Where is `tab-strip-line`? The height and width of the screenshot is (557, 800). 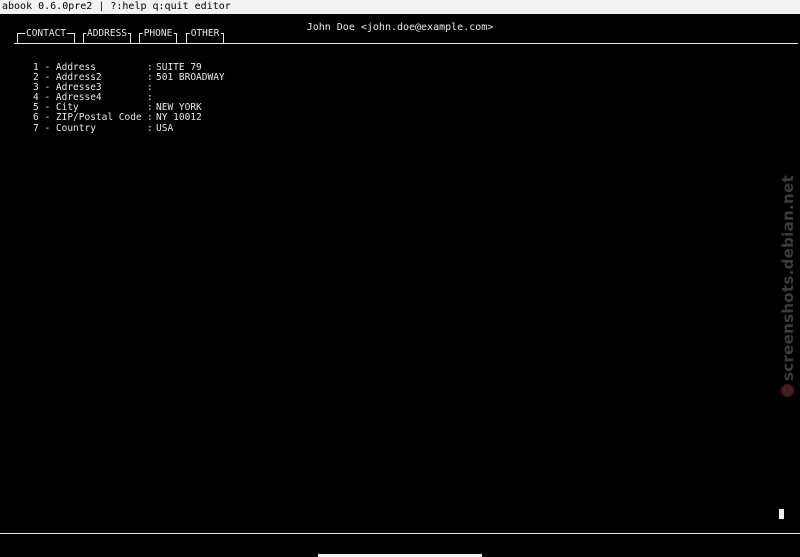
tab-strip-line is located at coordinates (406, 43).